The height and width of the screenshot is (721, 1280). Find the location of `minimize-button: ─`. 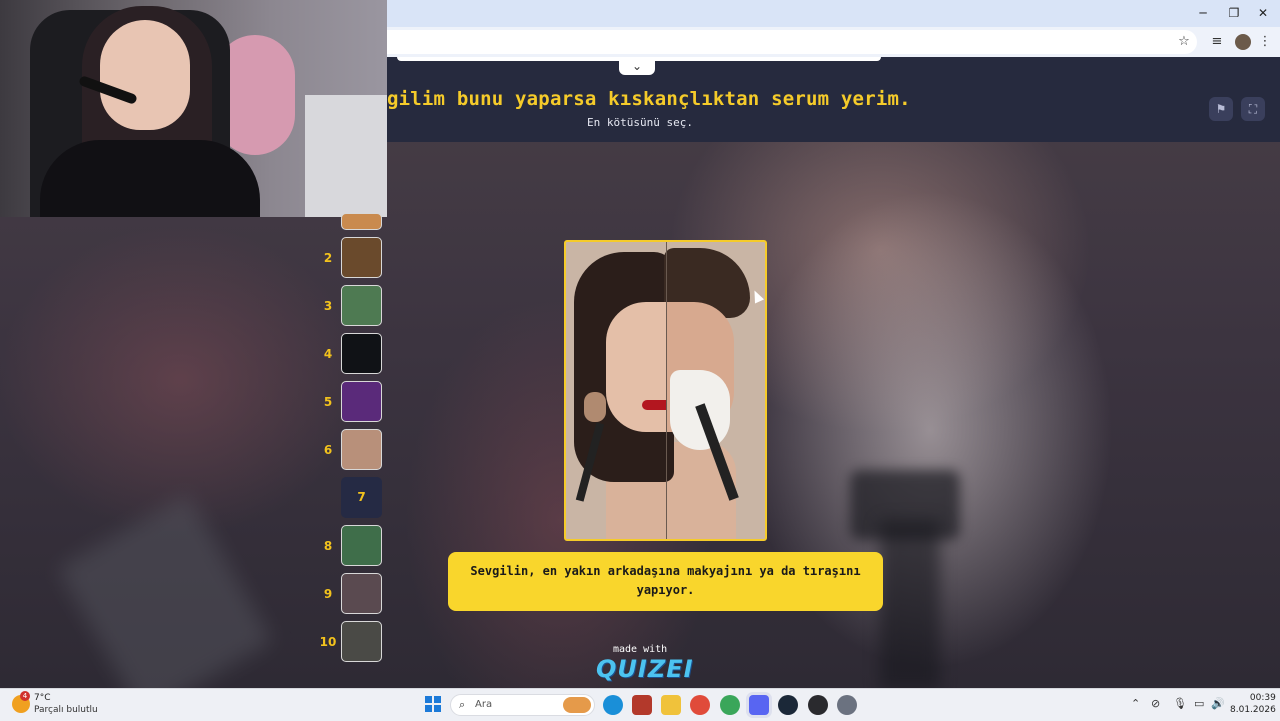

minimize-button: ─ is located at coordinates (1203, 13).